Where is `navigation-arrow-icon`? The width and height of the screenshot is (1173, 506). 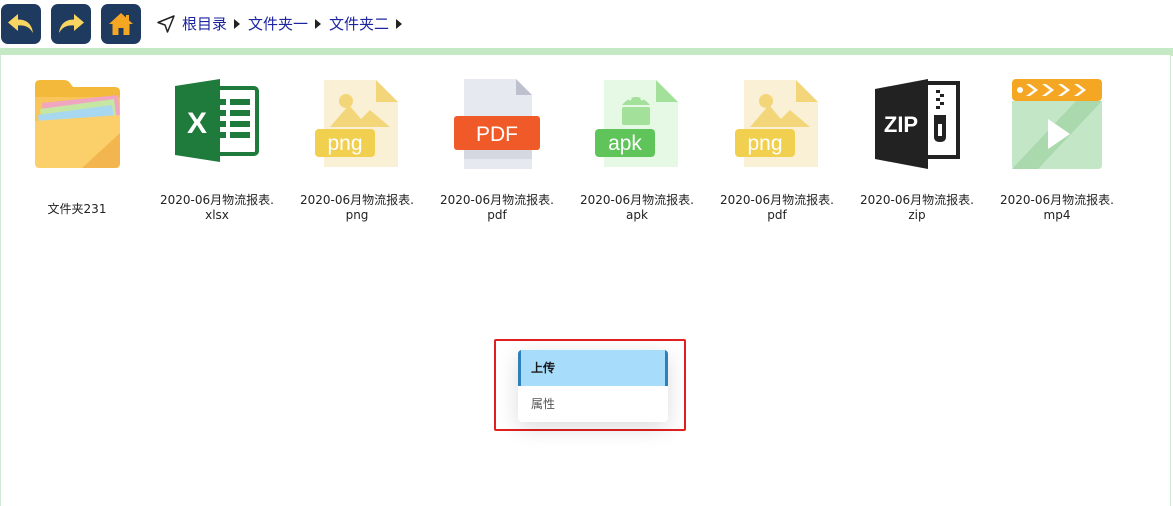
navigation-arrow-icon is located at coordinates (166, 24).